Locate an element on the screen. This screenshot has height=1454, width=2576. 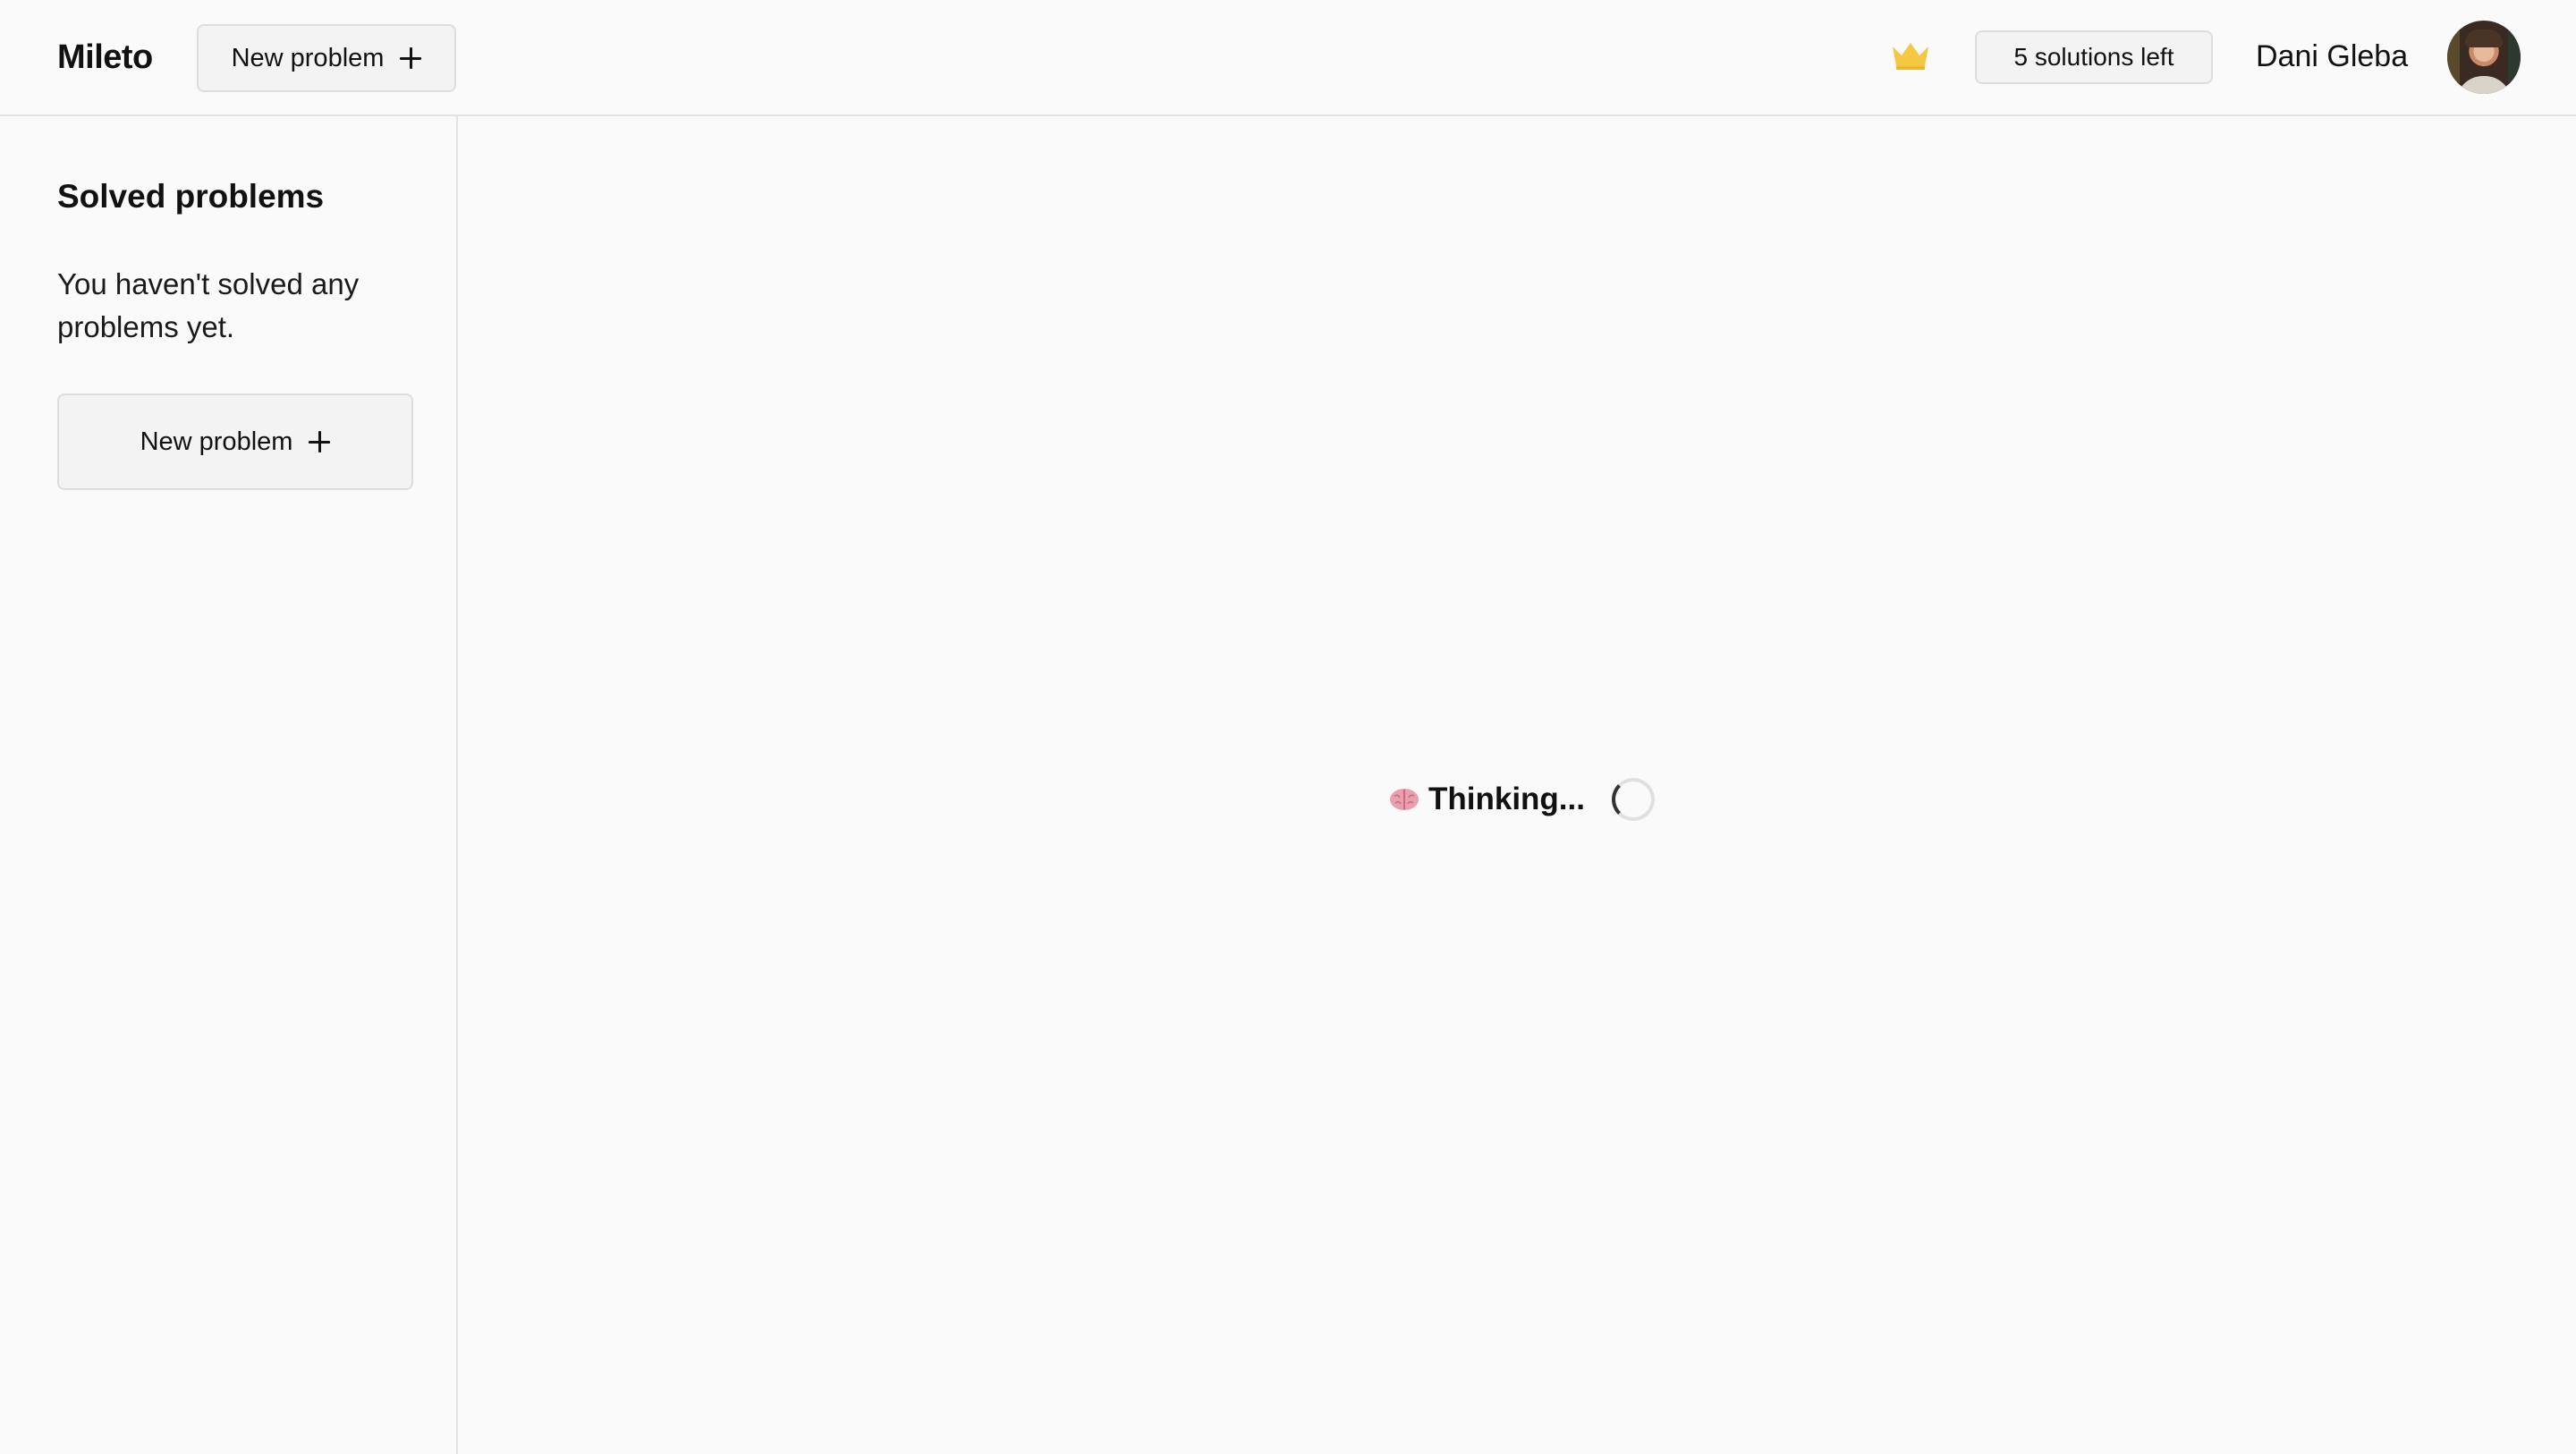
sidebar-new-problem-button: New problem is located at coordinates (235, 442).